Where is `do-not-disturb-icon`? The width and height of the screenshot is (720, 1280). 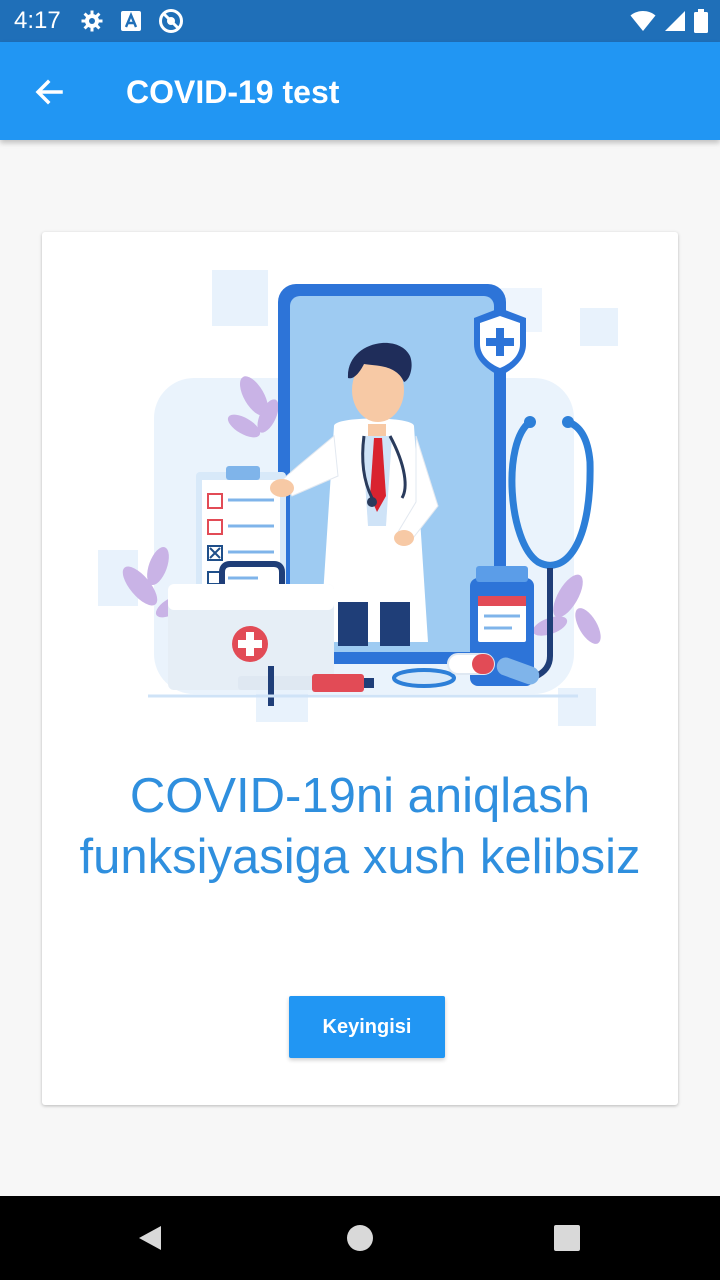
do-not-disturb-icon is located at coordinates (171, 21).